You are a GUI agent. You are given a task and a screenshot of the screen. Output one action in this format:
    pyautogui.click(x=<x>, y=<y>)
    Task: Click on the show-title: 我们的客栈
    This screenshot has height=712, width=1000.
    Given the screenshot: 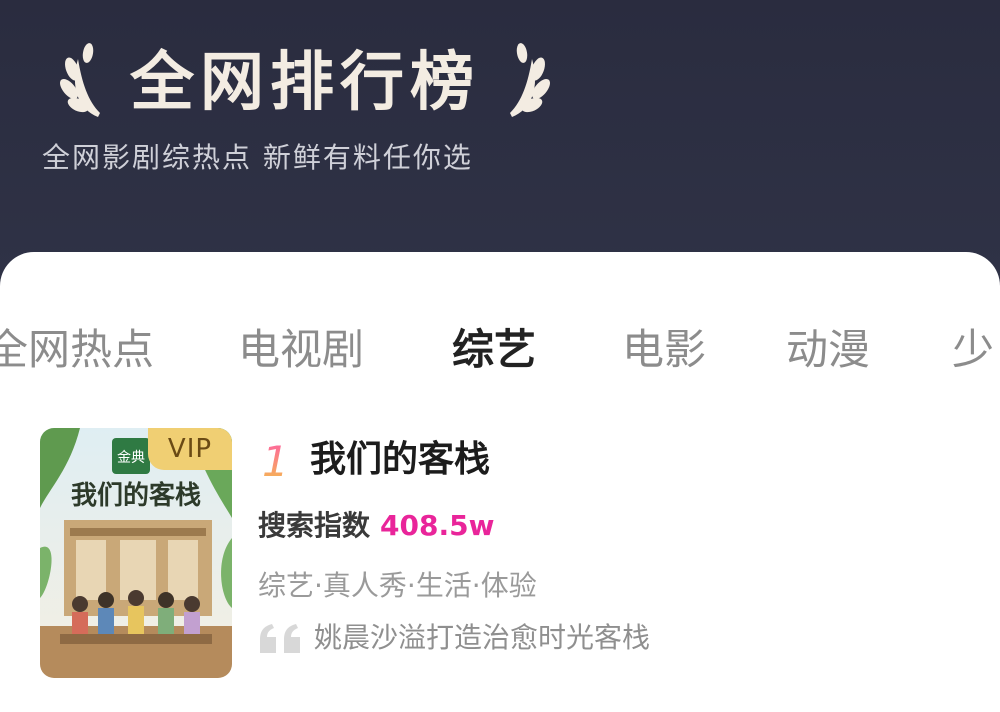 What is the action you would take?
    pyautogui.click(x=400, y=460)
    